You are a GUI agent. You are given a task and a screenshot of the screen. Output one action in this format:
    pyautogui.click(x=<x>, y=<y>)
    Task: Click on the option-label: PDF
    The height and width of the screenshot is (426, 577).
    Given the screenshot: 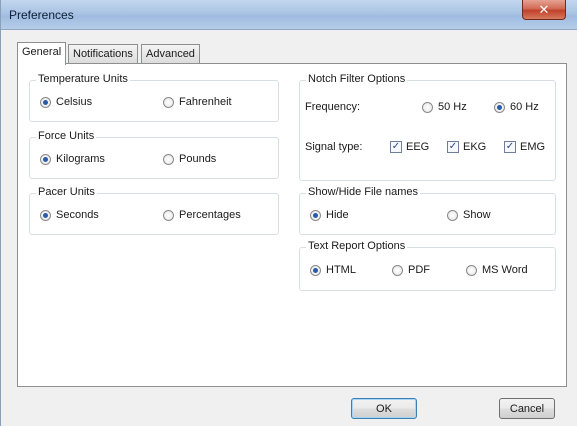 What is the action you would take?
    pyautogui.click(x=419, y=270)
    